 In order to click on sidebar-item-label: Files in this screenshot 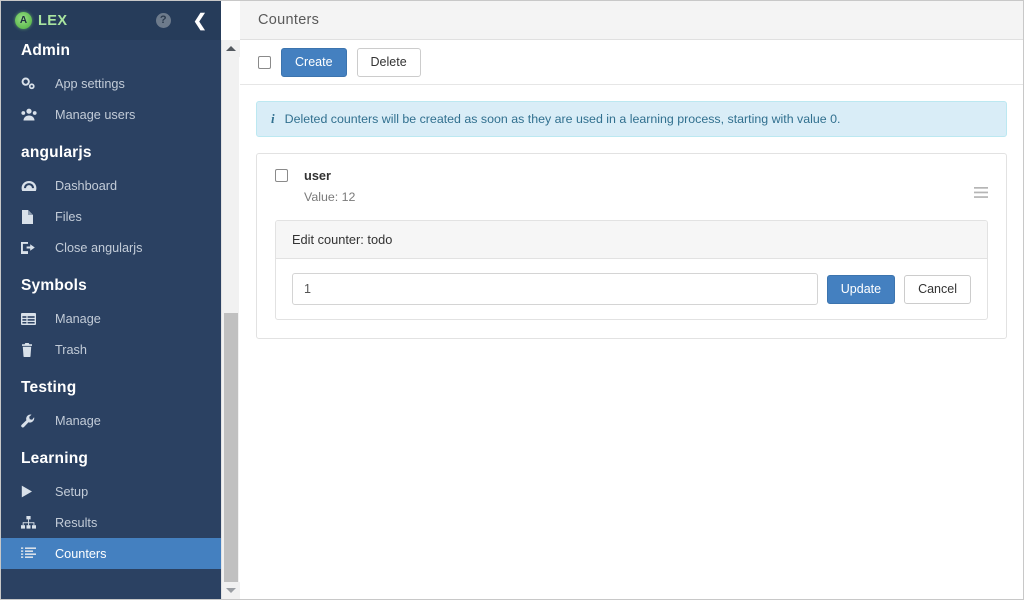, I will do `click(68, 216)`.